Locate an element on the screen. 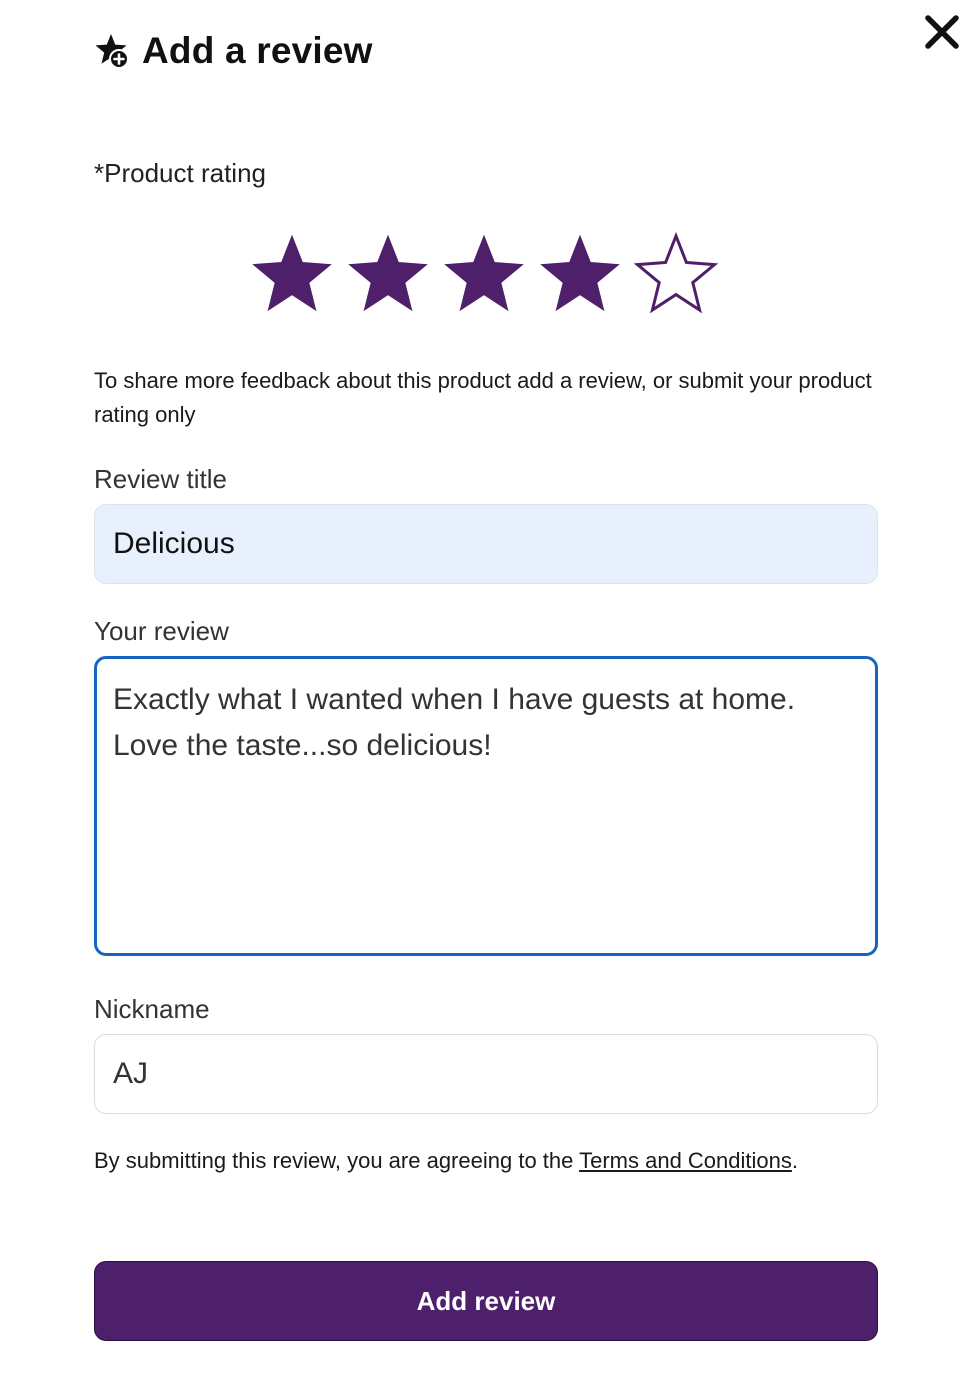 The image size is (972, 1374). dialog-header: Add a review is located at coordinates (233, 51).